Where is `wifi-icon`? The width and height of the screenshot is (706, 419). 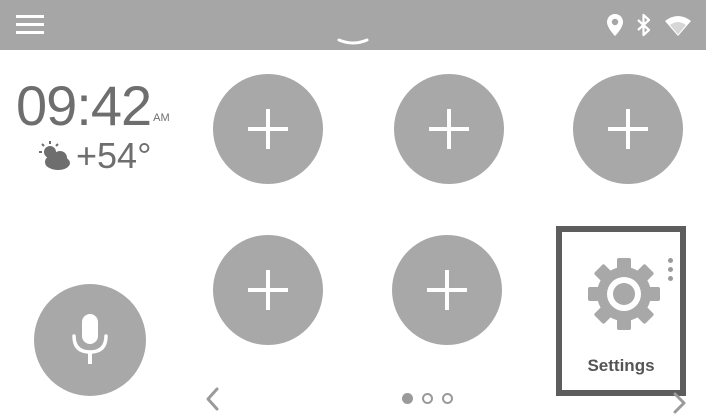 wifi-icon is located at coordinates (678, 26).